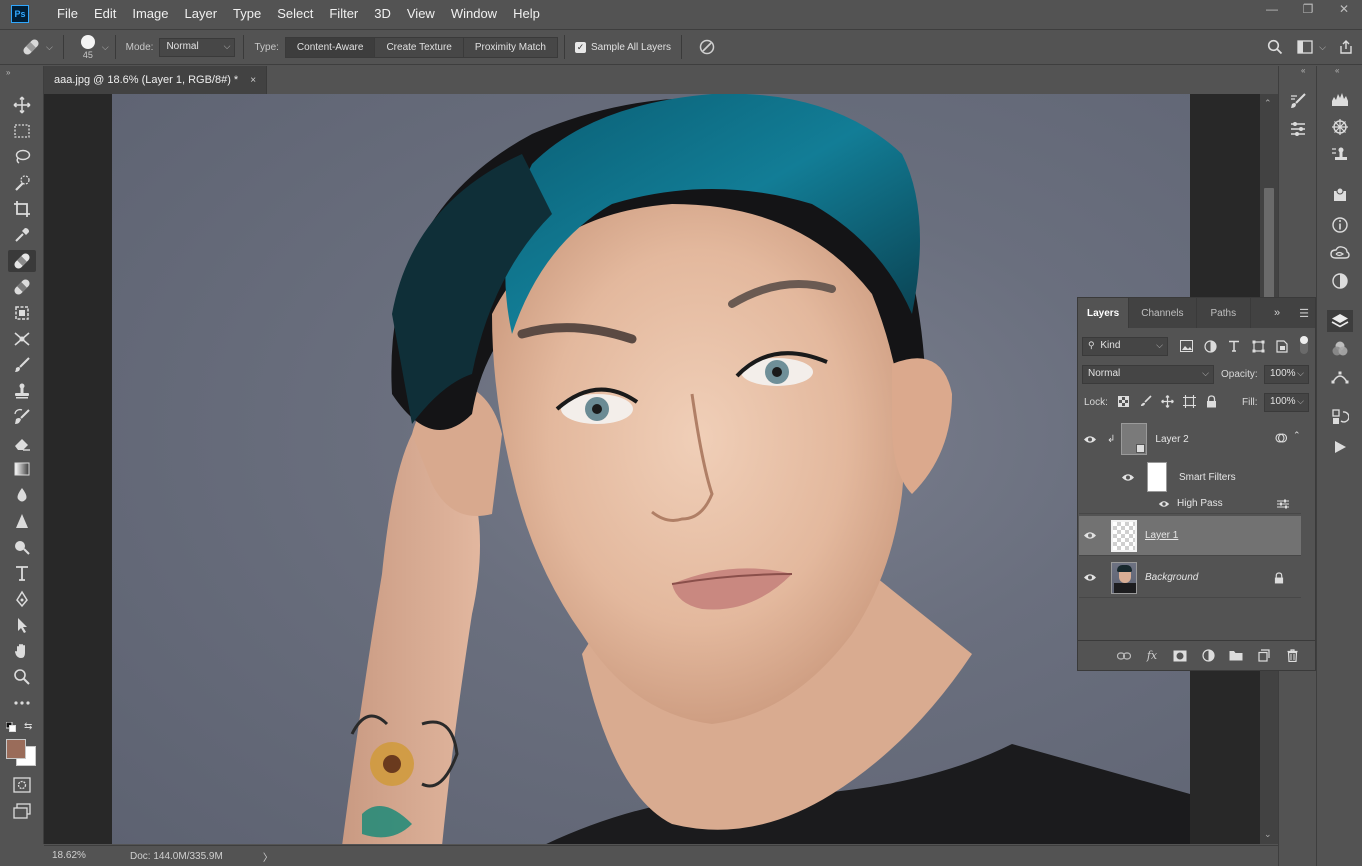 This screenshot has width=1362, height=866. What do you see at coordinates (22, 261) in the screenshot?
I see `spot-healing-brush-tool-icon` at bounding box center [22, 261].